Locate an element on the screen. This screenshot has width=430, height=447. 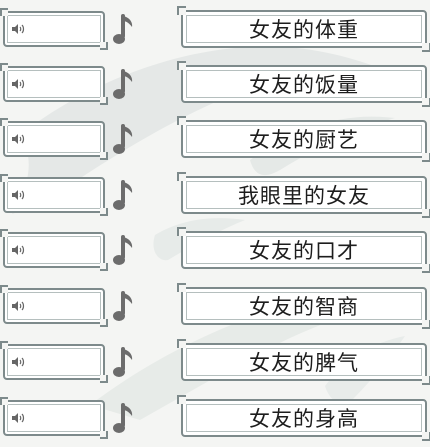
match-row: 女友的智商 is located at coordinates (215, 306).